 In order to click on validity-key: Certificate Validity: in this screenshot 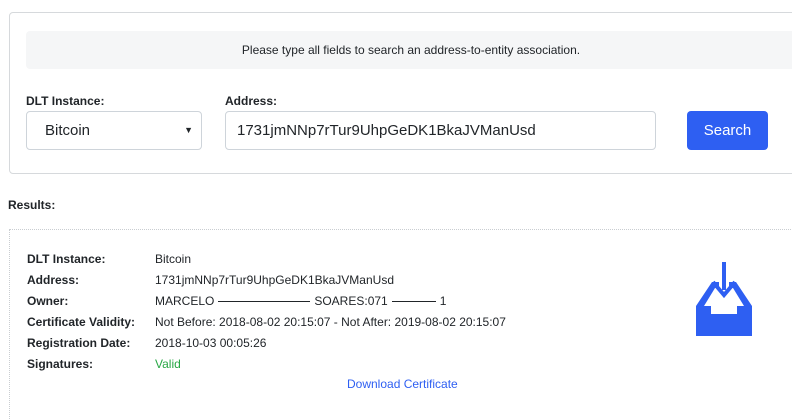, I will do `click(81, 322)`.